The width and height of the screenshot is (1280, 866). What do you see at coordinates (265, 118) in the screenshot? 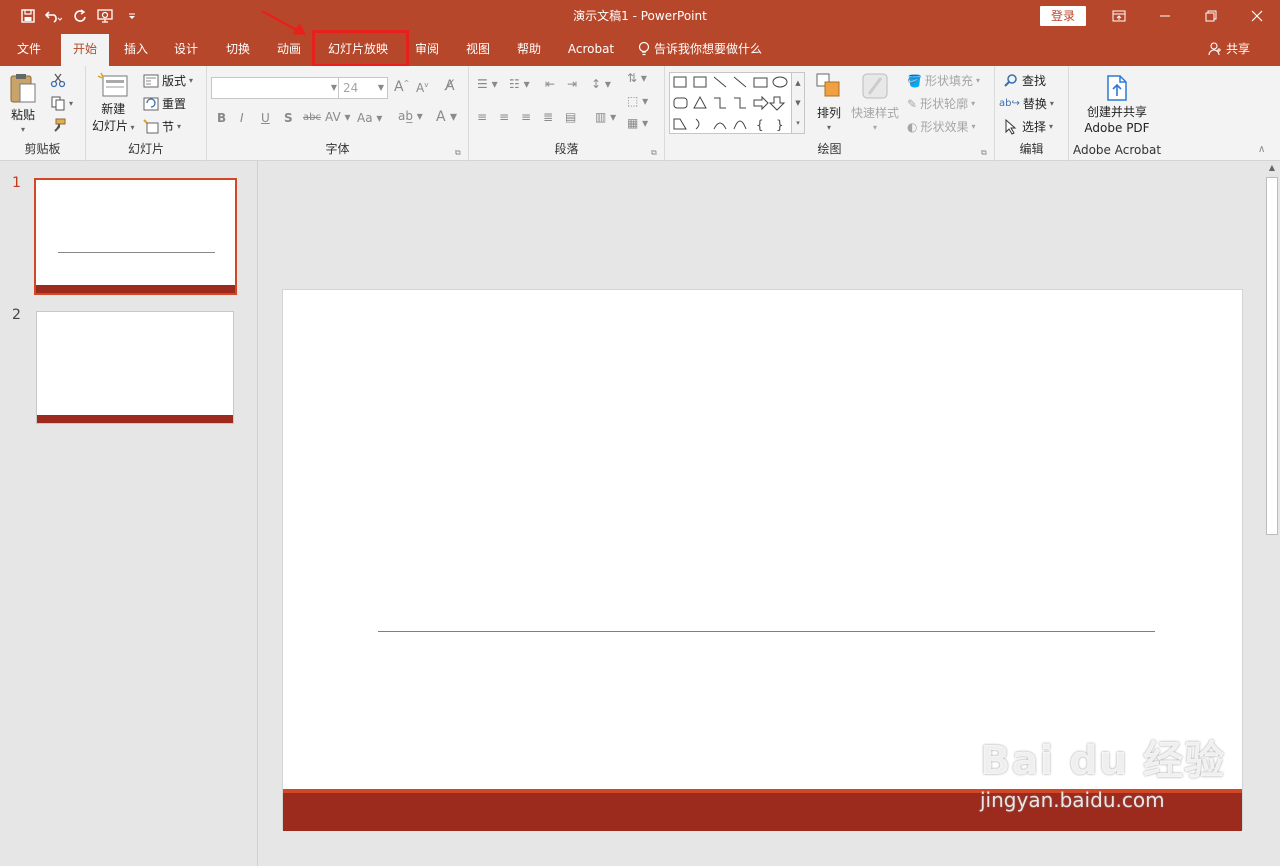
I see `underline-icon: U` at bounding box center [265, 118].